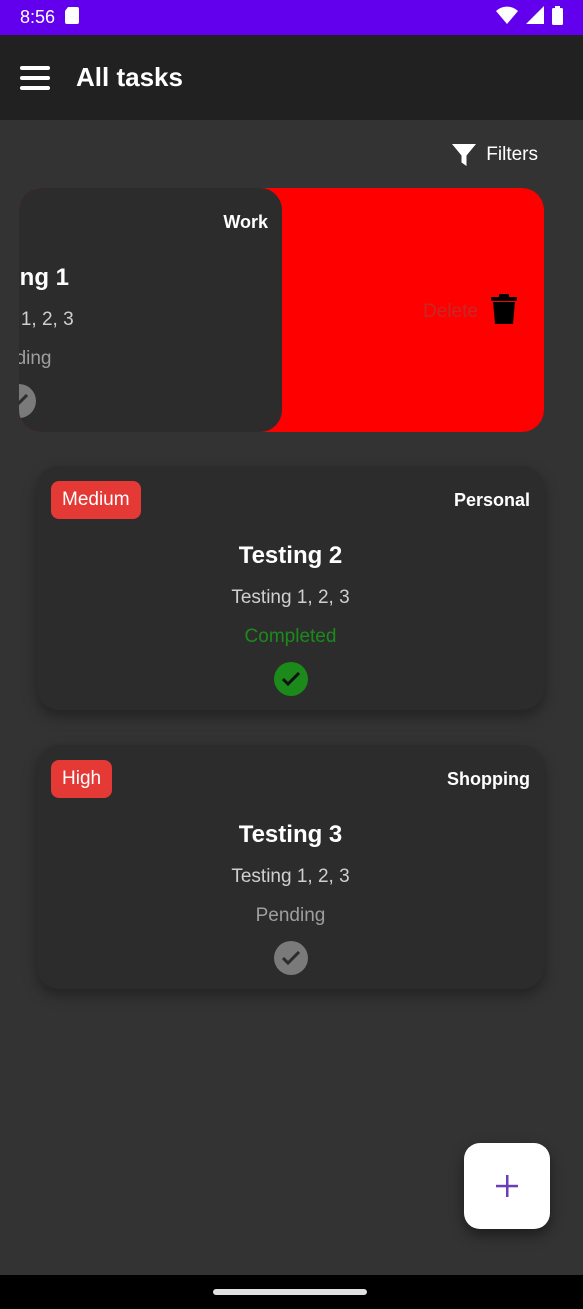 The height and width of the screenshot is (1309, 583). What do you see at coordinates (245, 222) in the screenshot?
I see `task-category: Work` at bounding box center [245, 222].